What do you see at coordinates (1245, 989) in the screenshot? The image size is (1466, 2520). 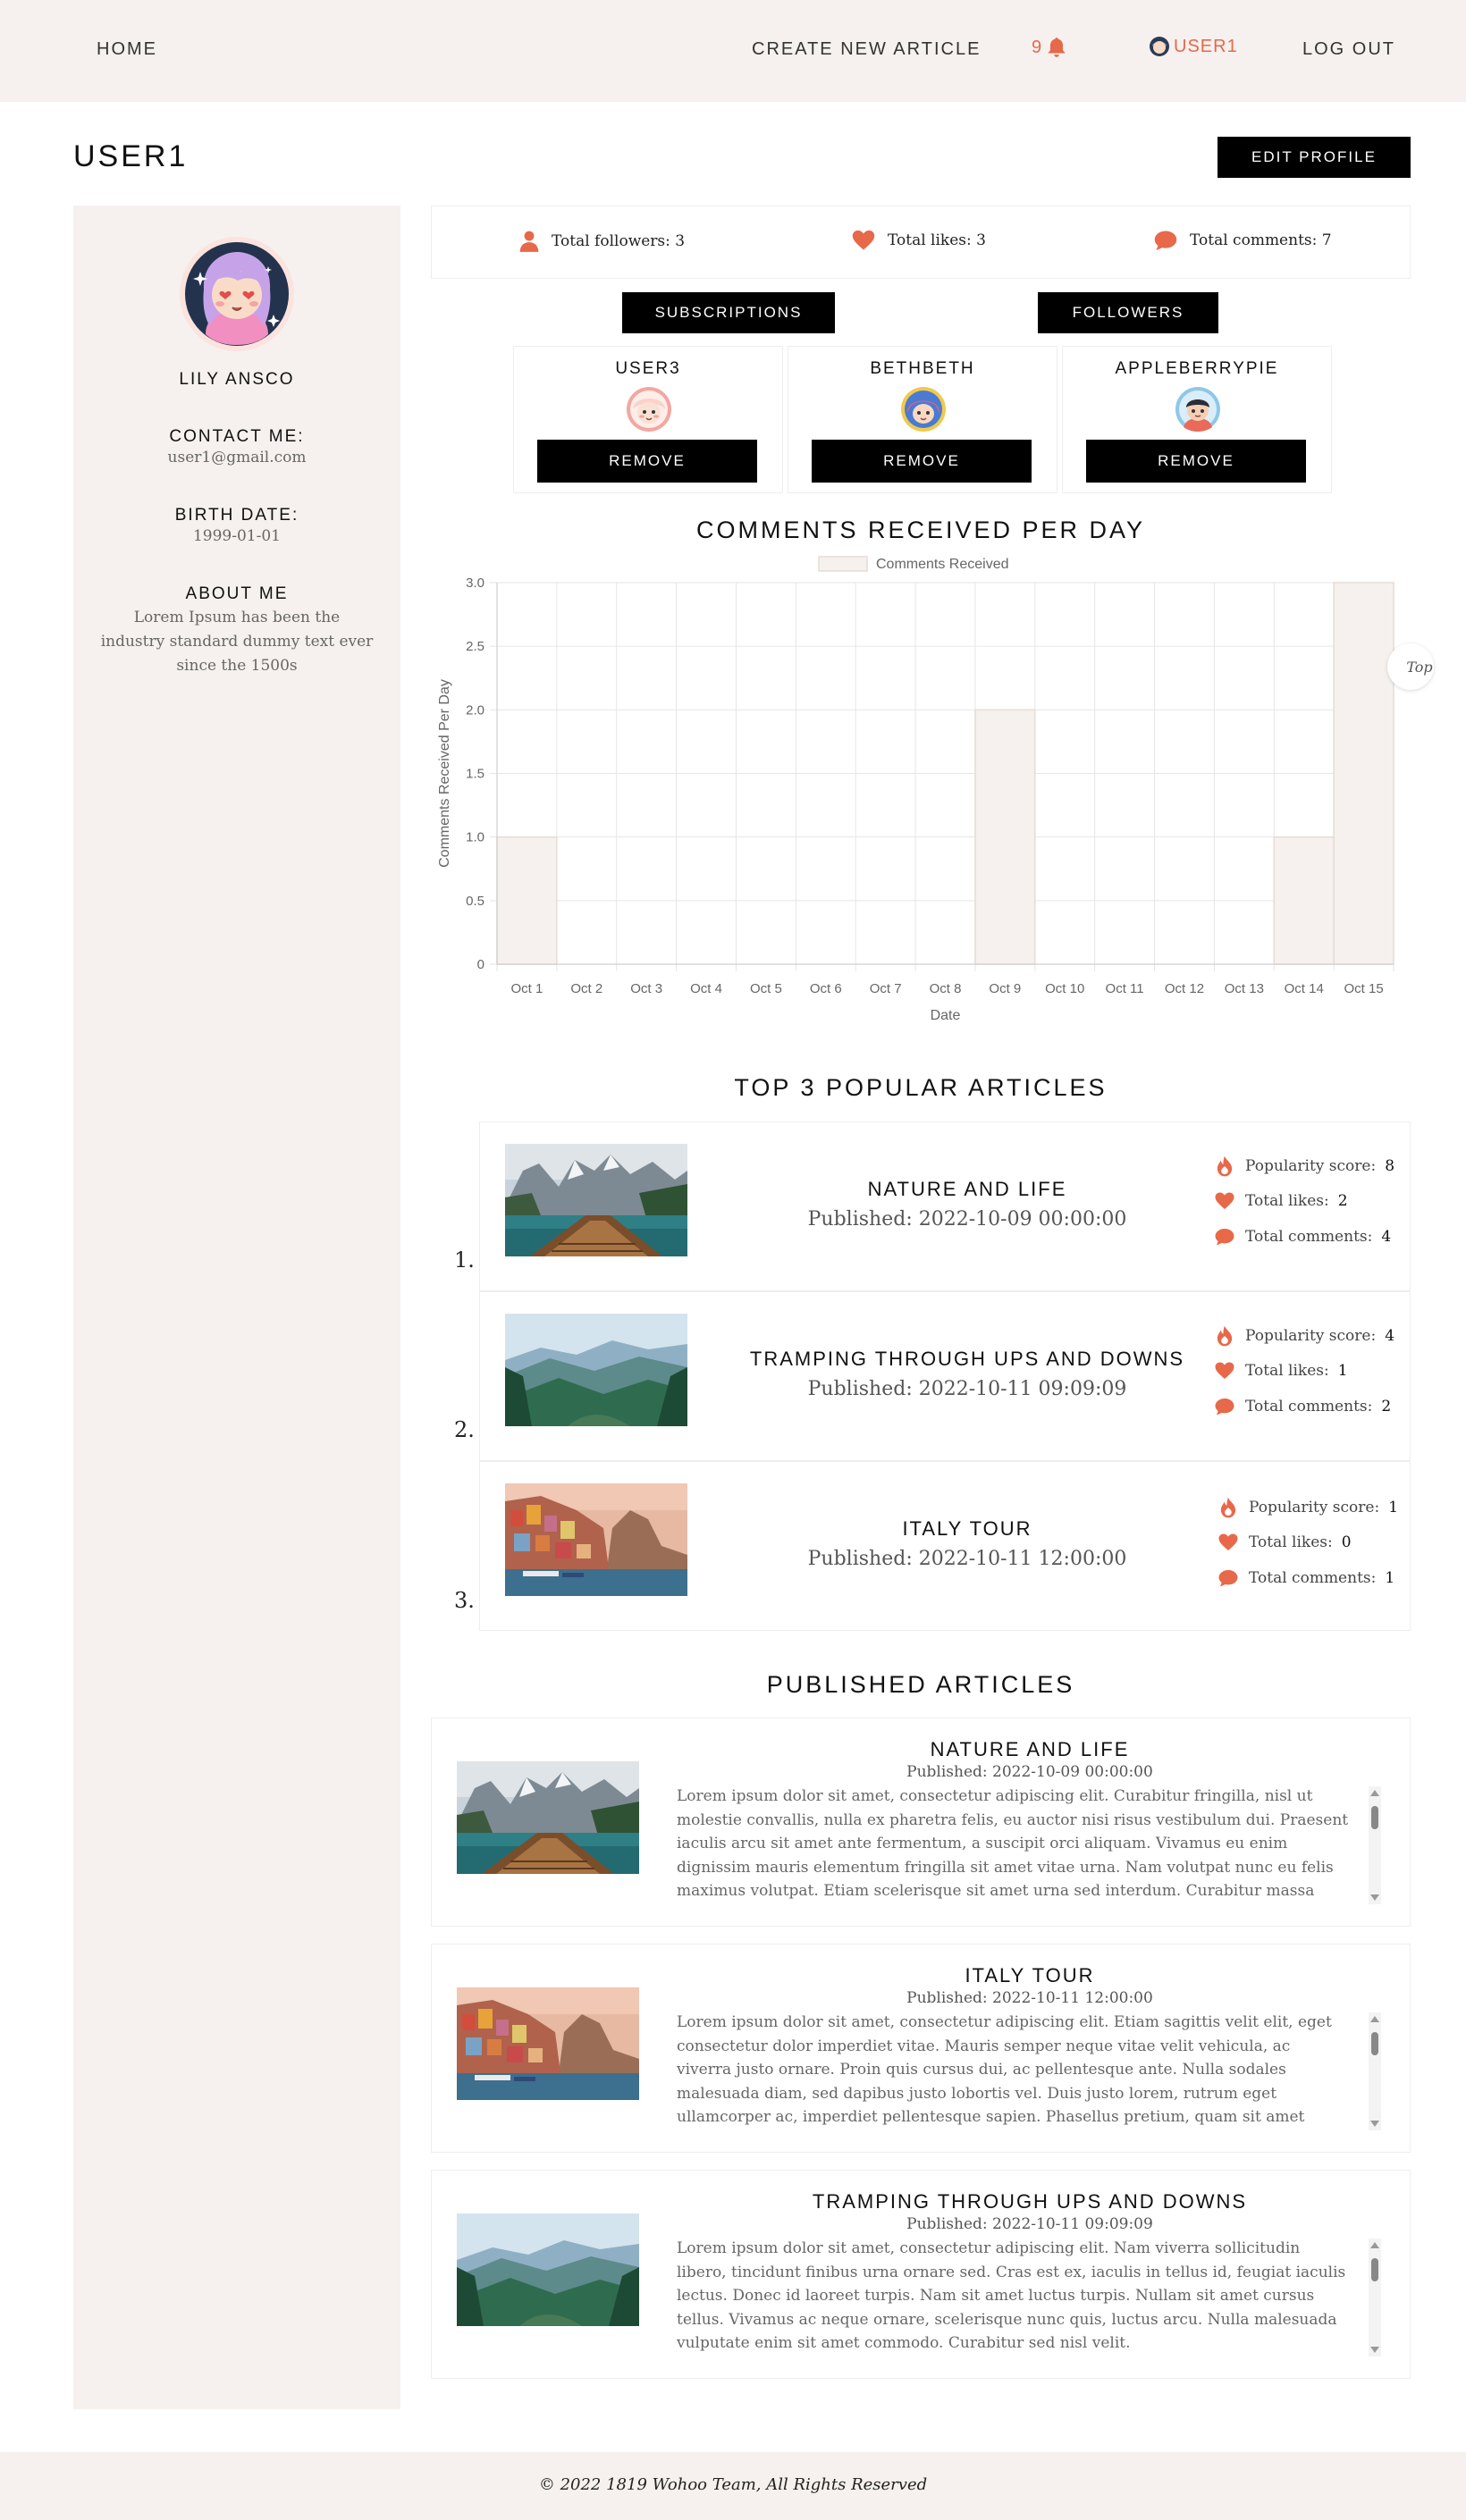 I see `x-tick-label: Oct 13` at bounding box center [1245, 989].